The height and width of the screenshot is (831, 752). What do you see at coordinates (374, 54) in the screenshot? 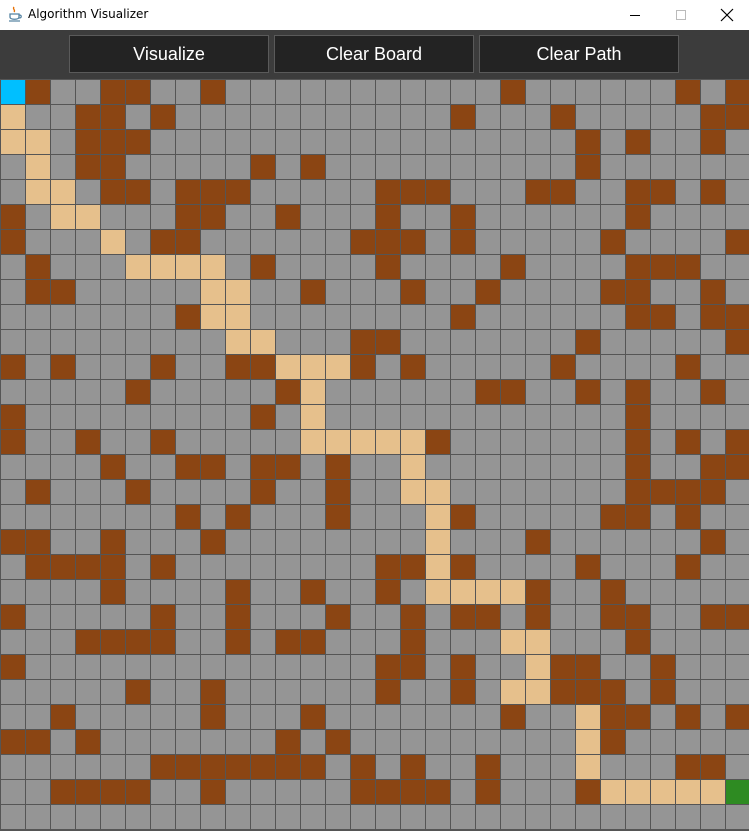
I see `clear-board-button: Clear Board` at bounding box center [374, 54].